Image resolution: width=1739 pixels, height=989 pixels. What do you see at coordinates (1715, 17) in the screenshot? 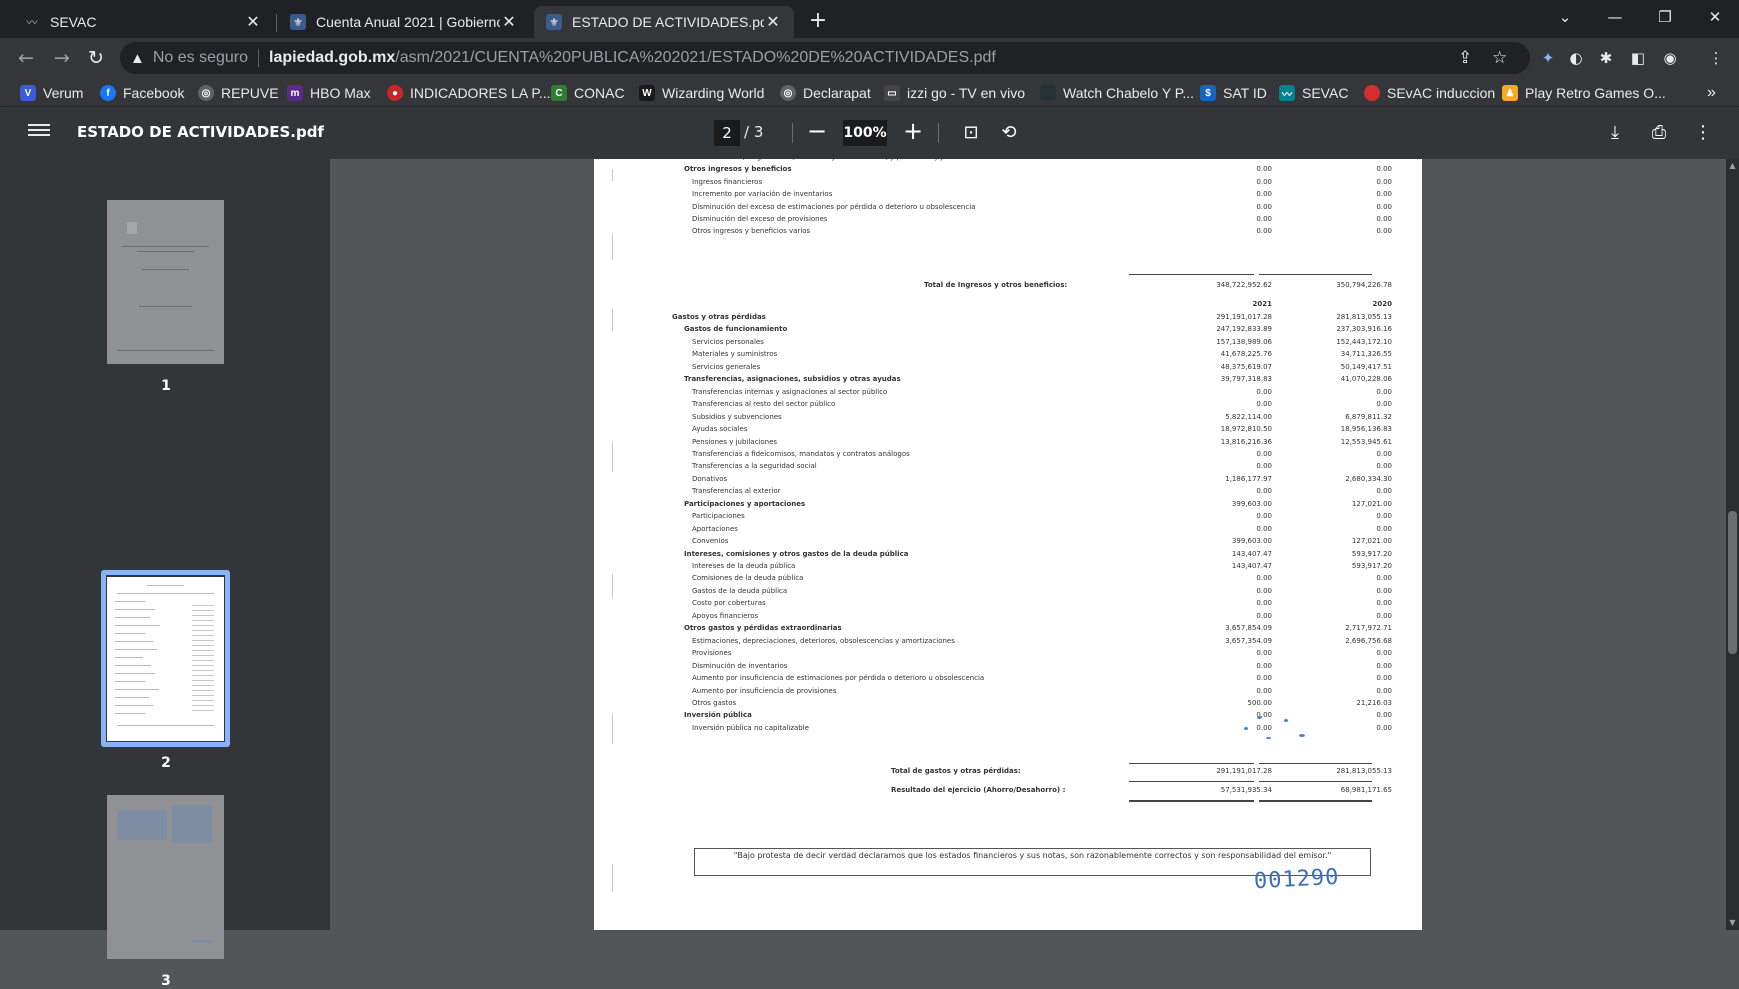
I see `close-window-button: ✕` at bounding box center [1715, 17].